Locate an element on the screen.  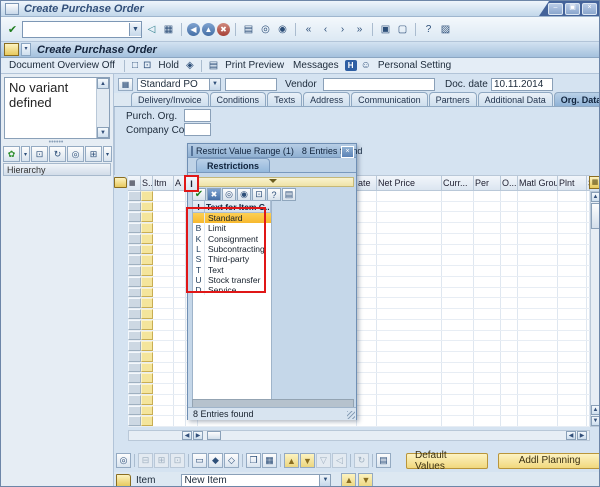
variant-scrollbar: ▲ ▼ is located at coordinates (102, 108).